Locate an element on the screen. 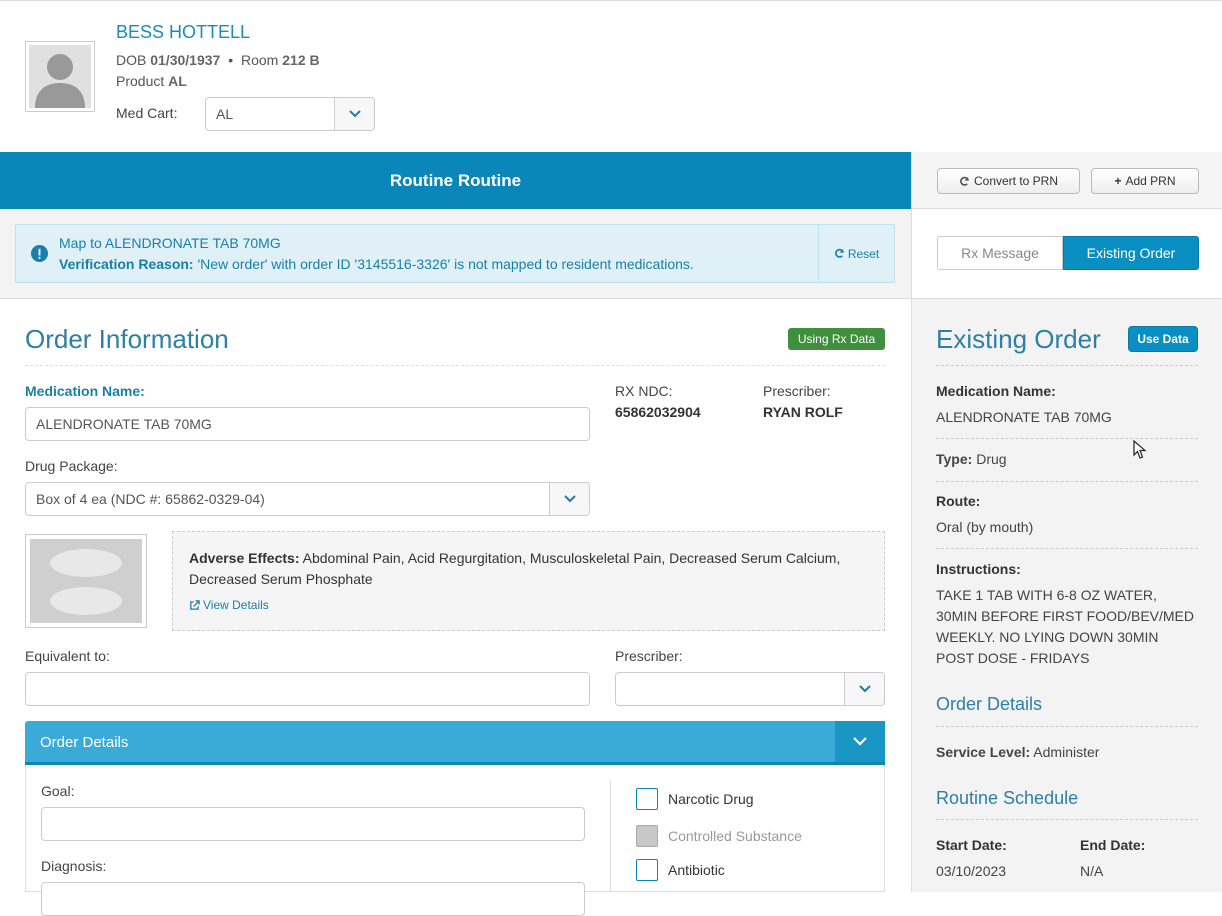  prescriber-label: Prescriber: is located at coordinates (797, 391).